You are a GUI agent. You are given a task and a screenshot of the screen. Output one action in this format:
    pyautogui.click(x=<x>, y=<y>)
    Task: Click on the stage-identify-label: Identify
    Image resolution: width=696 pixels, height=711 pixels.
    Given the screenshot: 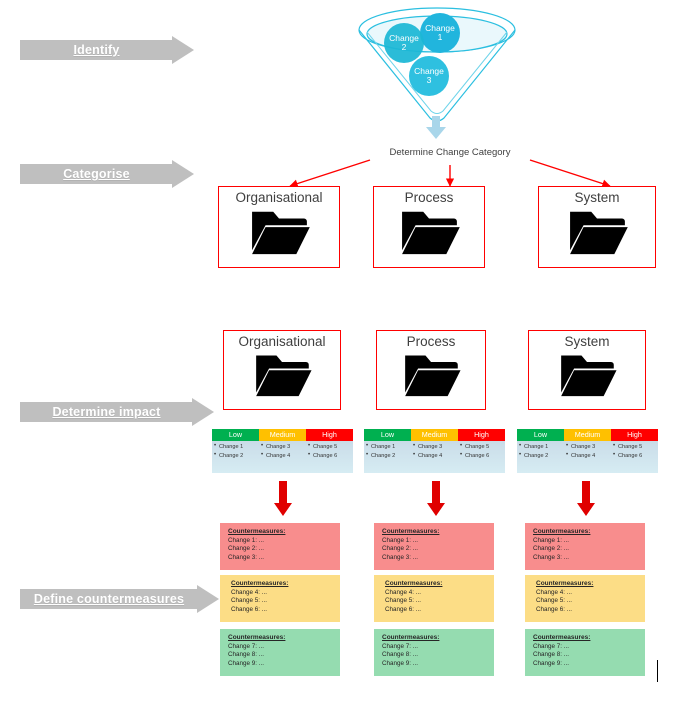 What is the action you would take?
    pyautogui.click(x=96, y=50)
    